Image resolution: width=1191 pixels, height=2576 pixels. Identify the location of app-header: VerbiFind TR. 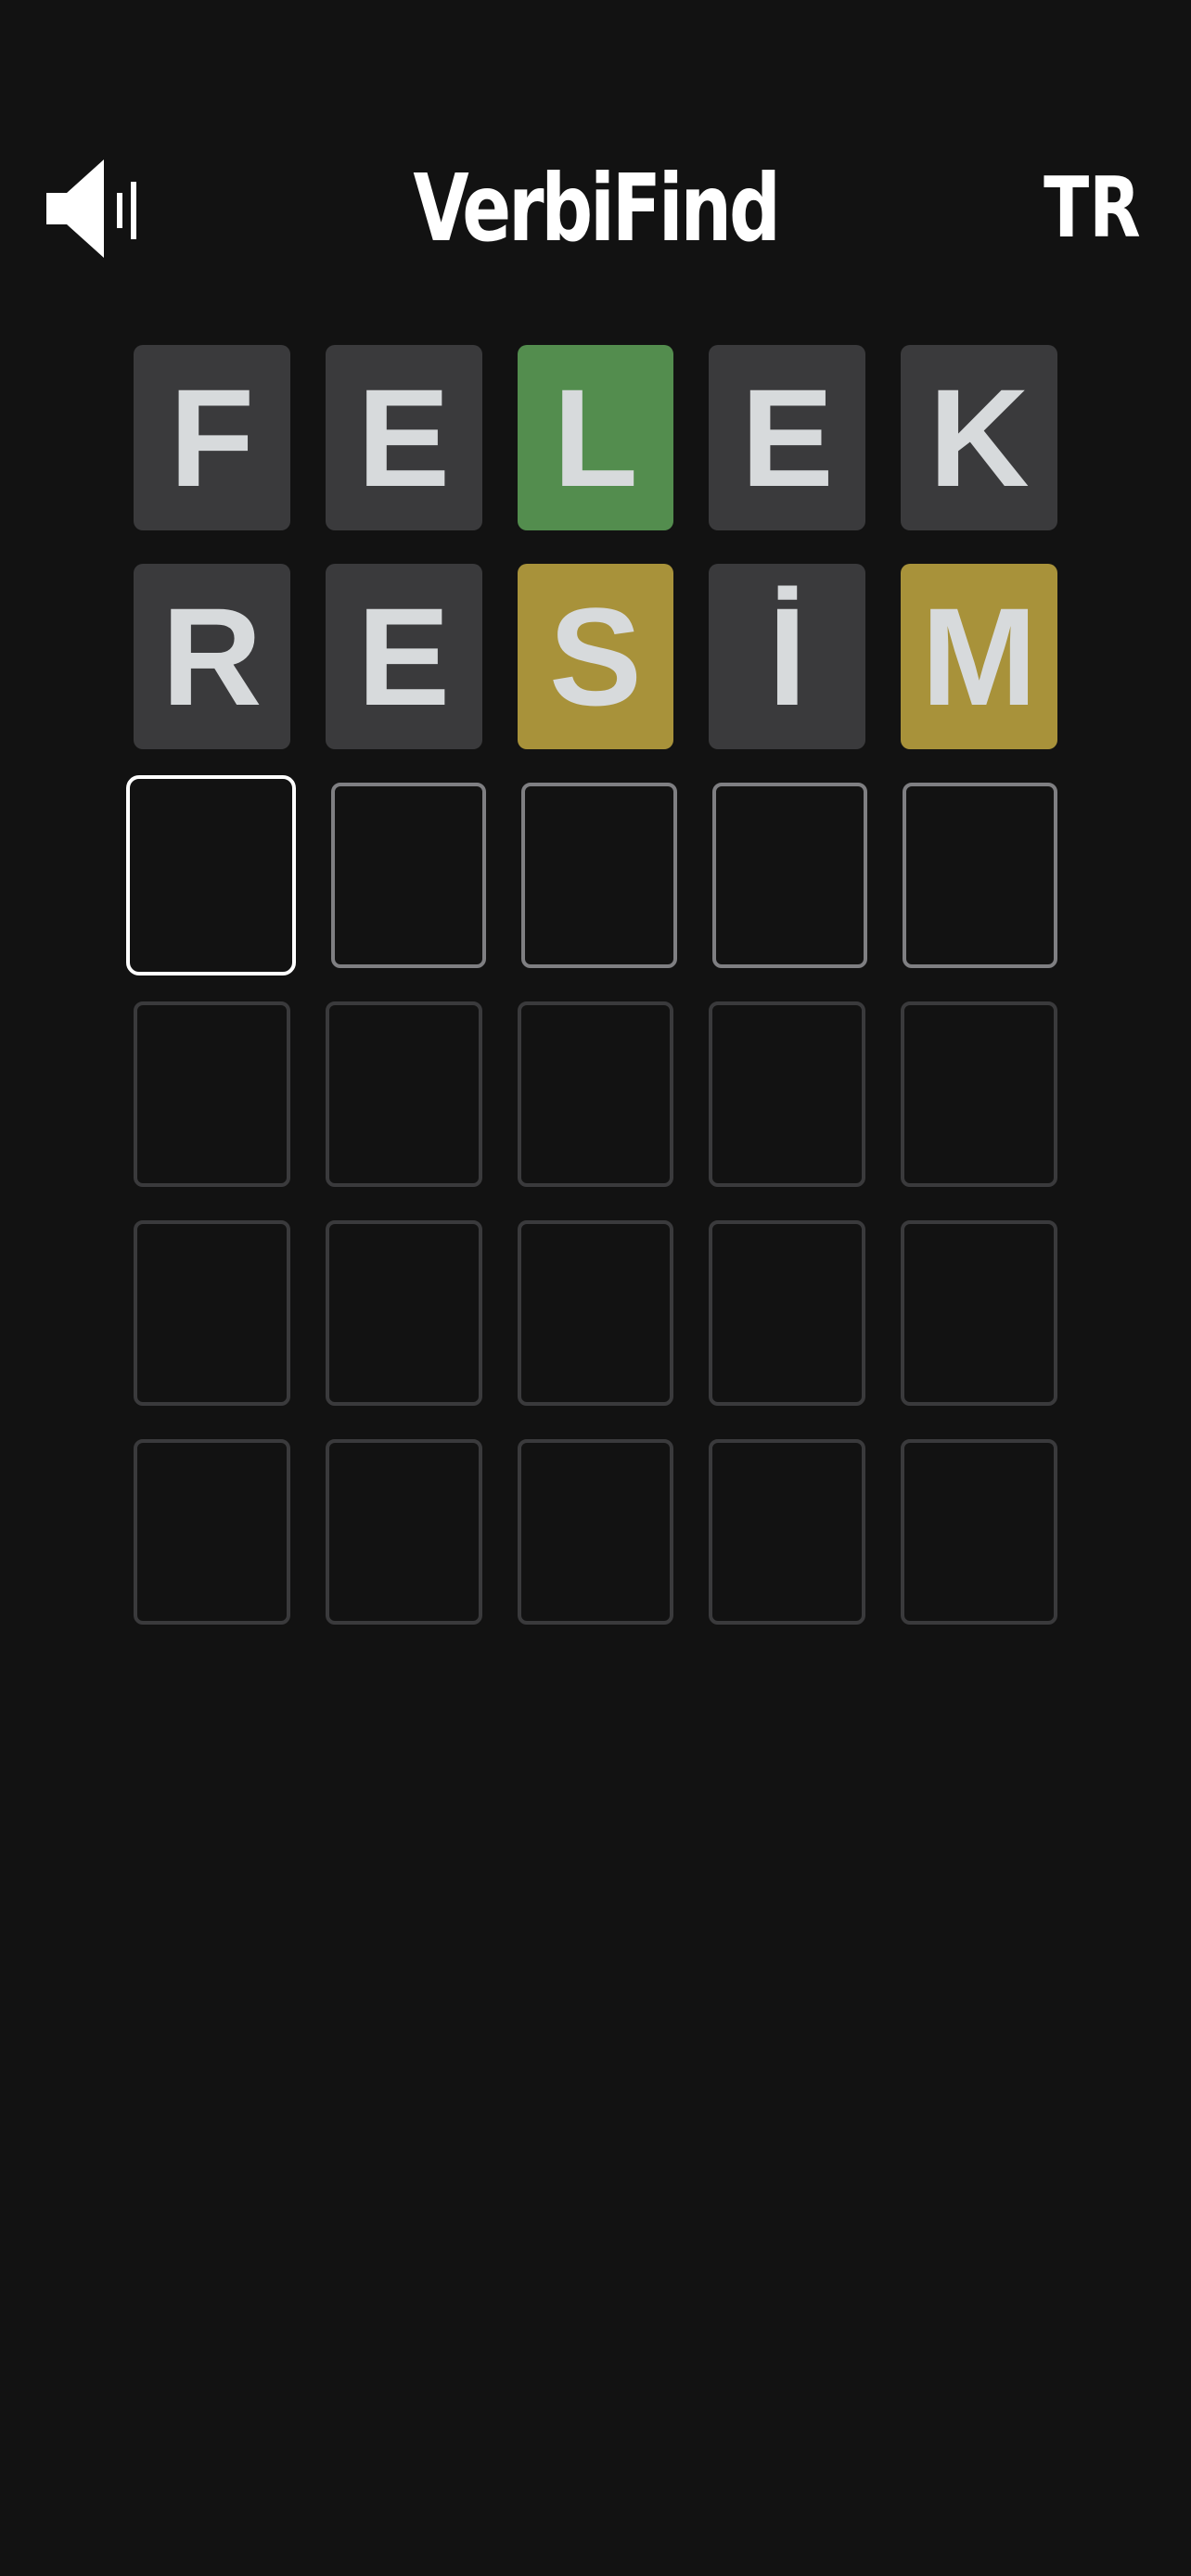
(595, 208).